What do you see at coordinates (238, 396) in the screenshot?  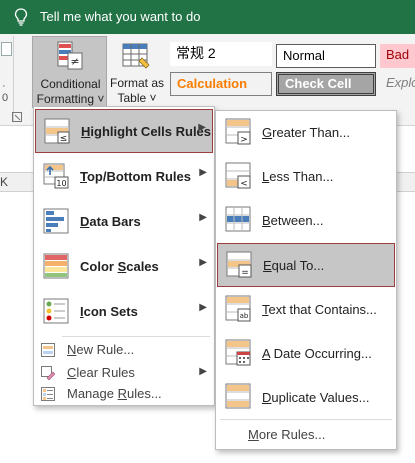 I see `duplicate-values-icon` at bounding box center [238, 396].